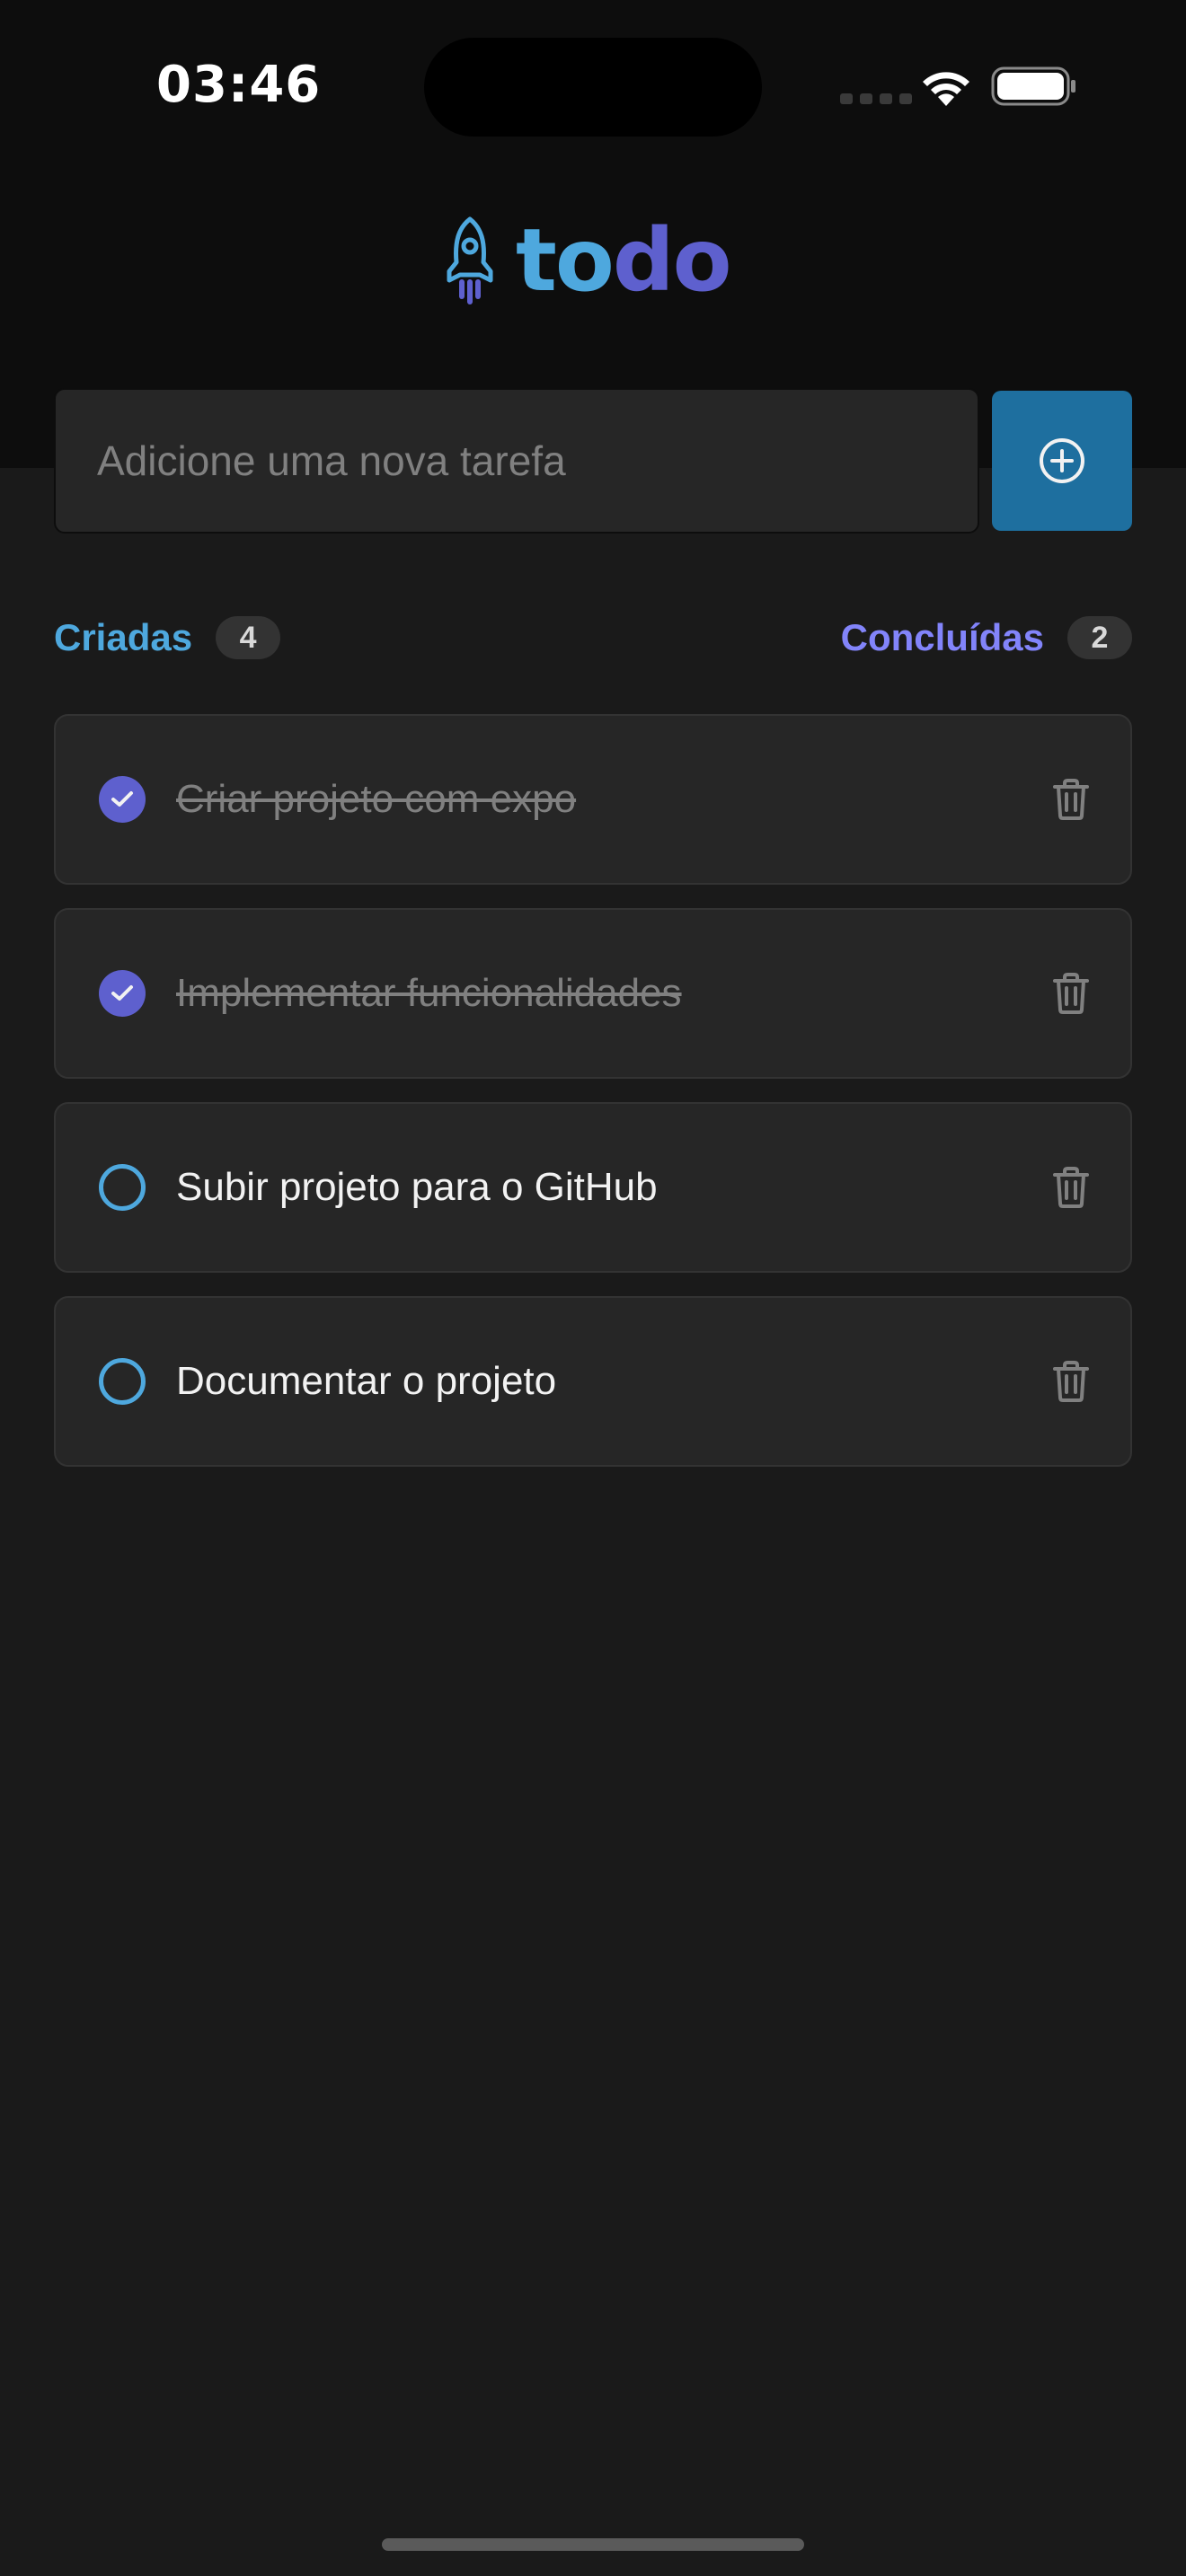  What do you see at coordinates (593, 1381) in the screenshot?
I see `task-item: Documentar o projeto` at bounding box center [593, 1381].